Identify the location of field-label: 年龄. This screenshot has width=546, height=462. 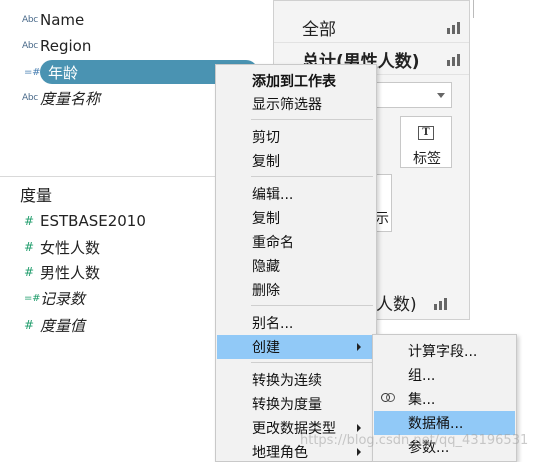
(63, 72).